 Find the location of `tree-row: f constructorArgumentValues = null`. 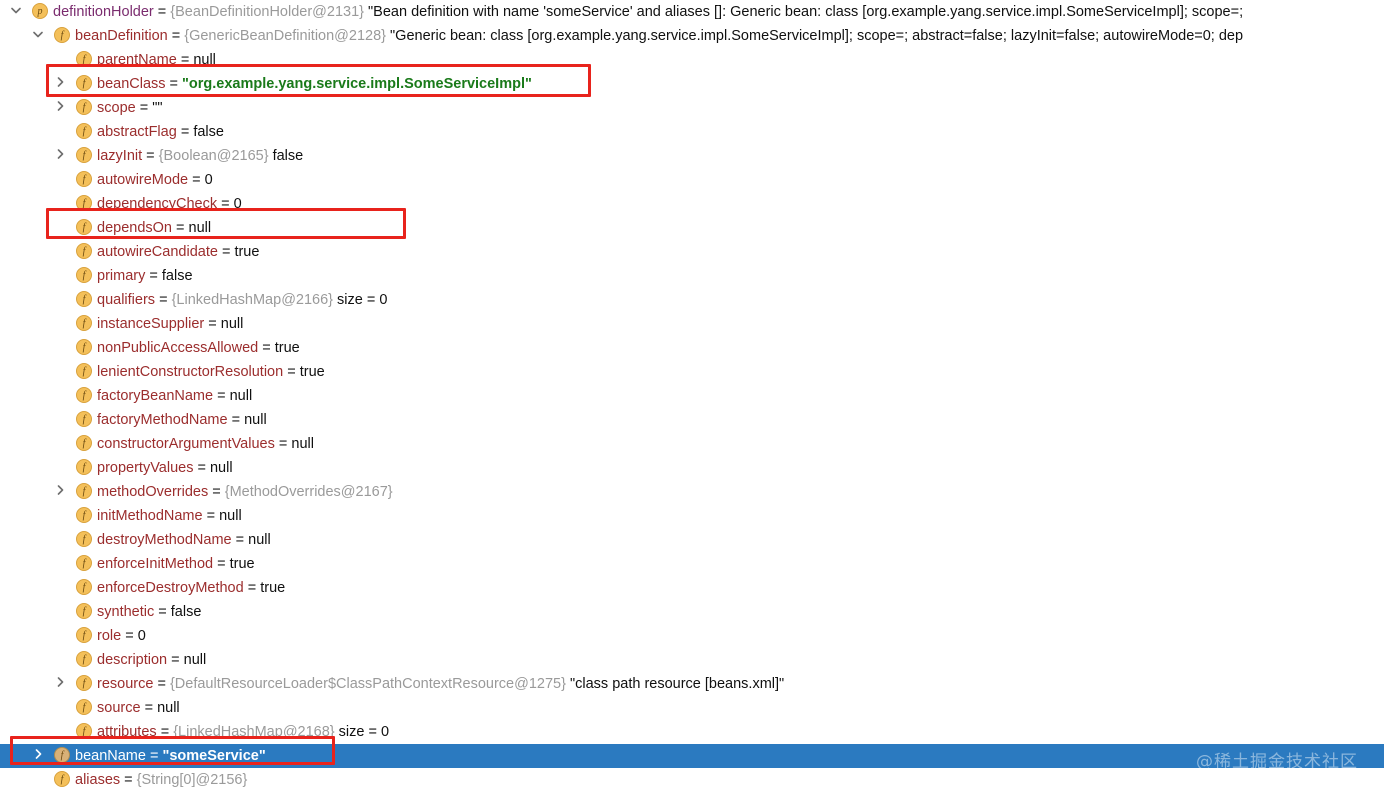

tree-row: f constructorArgumentValues = null is located at coordinates (692, 444).